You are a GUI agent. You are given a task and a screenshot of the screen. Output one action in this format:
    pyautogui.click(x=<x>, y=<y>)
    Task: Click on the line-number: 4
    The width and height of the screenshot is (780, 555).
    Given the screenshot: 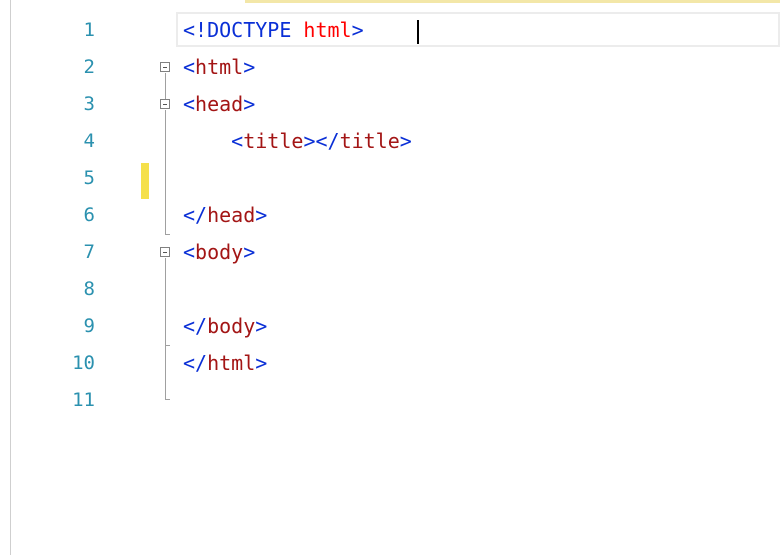 What is the action you would take?
    pyautogui.click(x=89, y=141)
    